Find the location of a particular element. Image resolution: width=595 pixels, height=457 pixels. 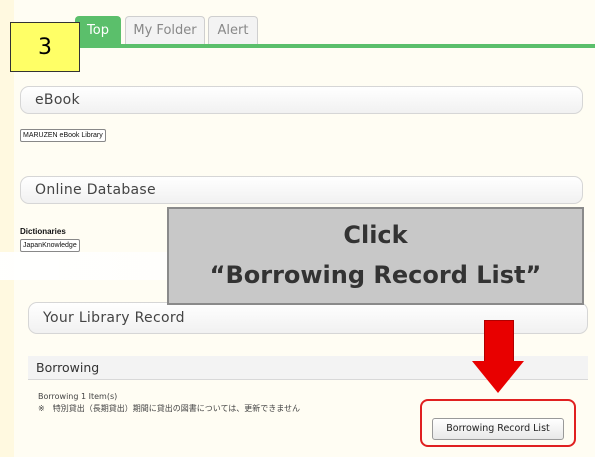

tab-alert: Alert is located at coordinates (233, 30).